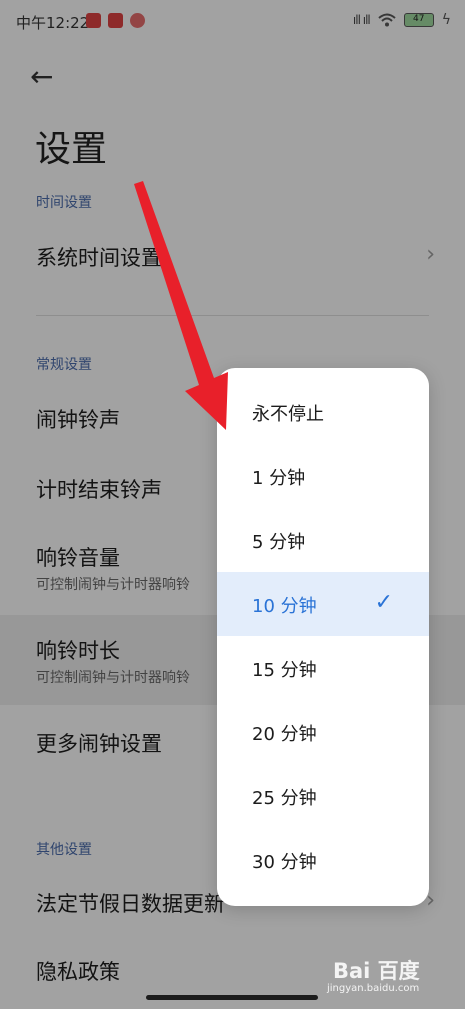 The height and width of the screenshot is (1009, 465). What do you see at coordinates (323, 860) in the screenshot?
I see `dropdown-option: 30 分钟` at bounding box center [323, 860].